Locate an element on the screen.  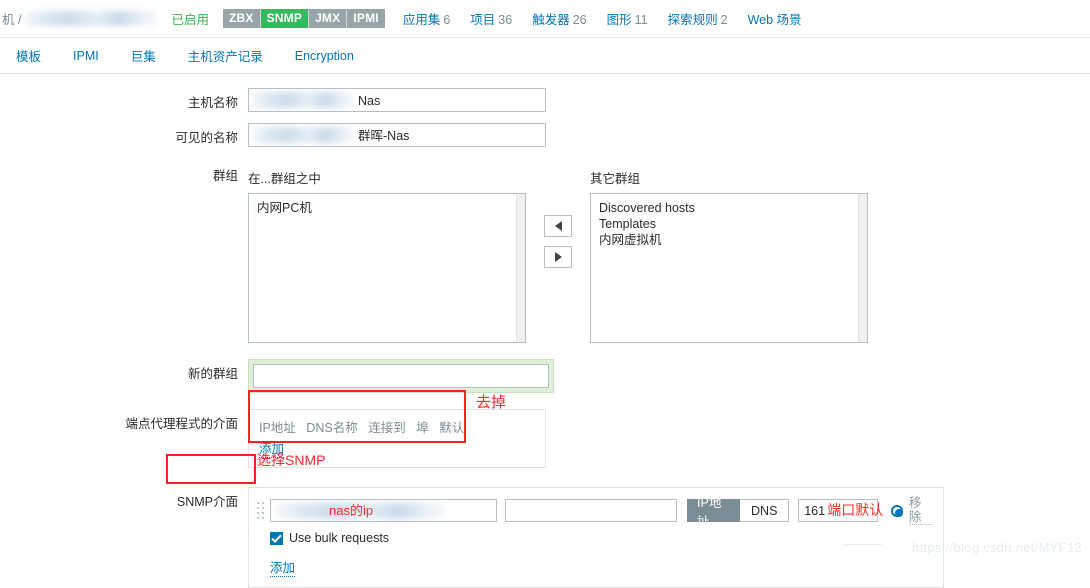
badge-snmp: SNMP is located at coordinates (285, 18).